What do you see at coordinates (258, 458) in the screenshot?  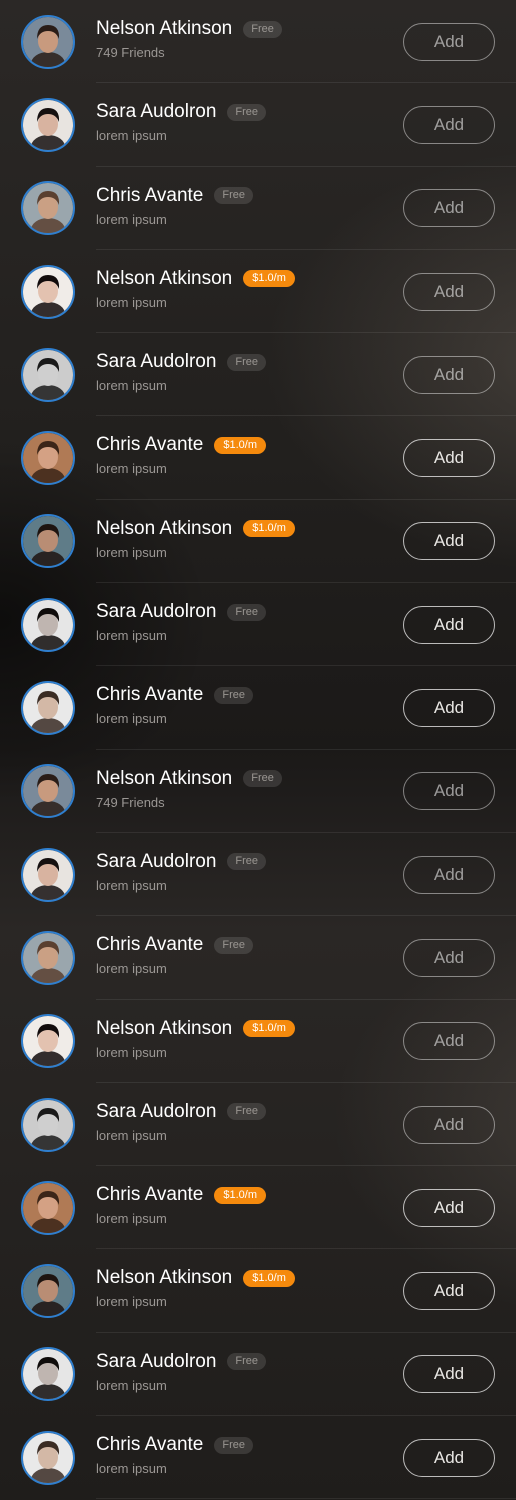 I see `list-item: Chris Avante $1.0/m lorem ipsum Add` at bounding box center [258, 458].